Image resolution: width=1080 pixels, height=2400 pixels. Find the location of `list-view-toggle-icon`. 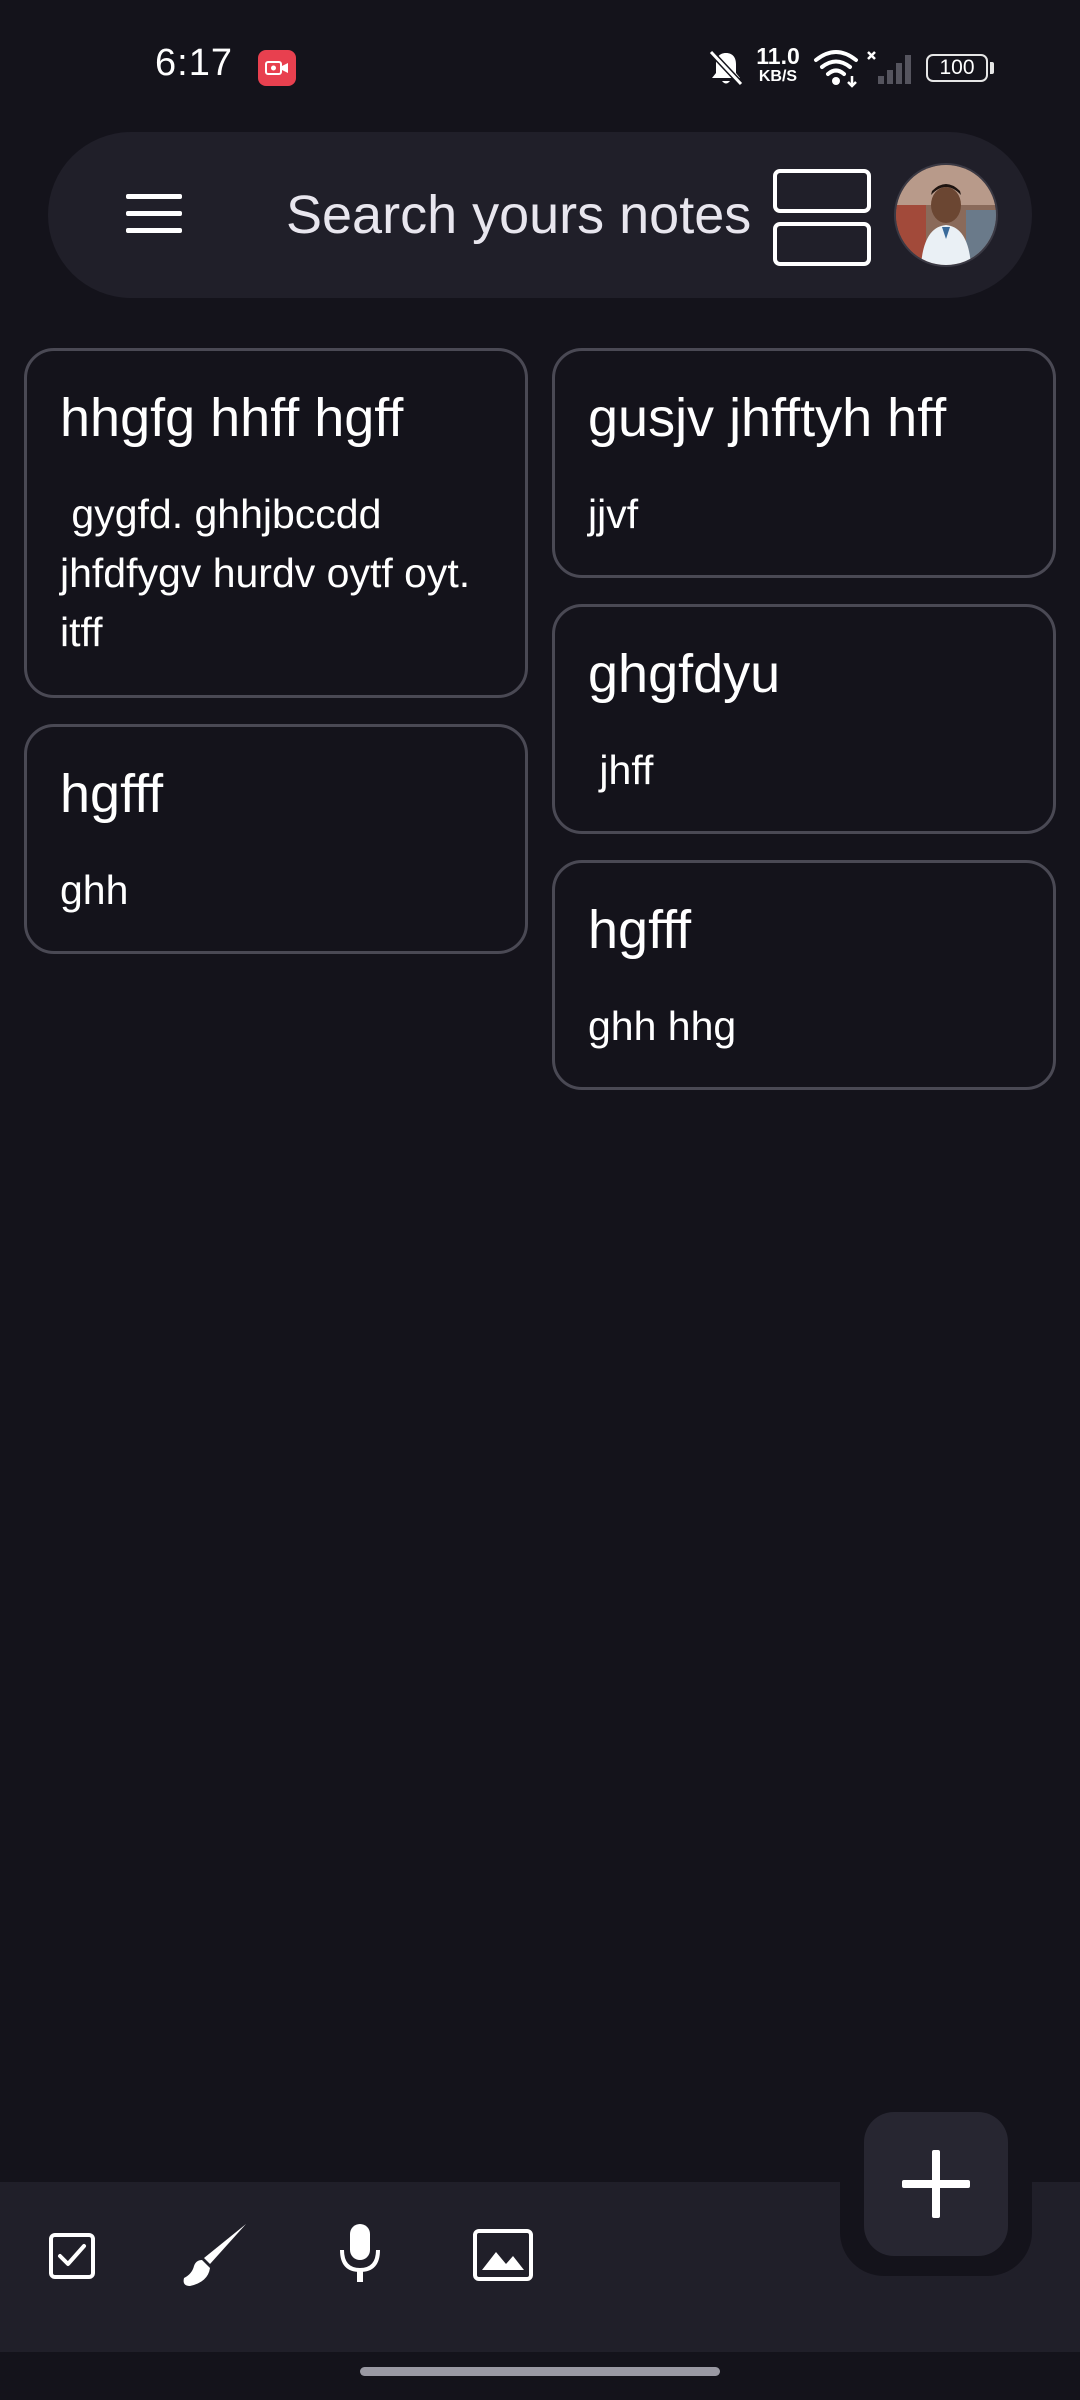

list-view-toggle-icon is located at coordinates (822, 220).